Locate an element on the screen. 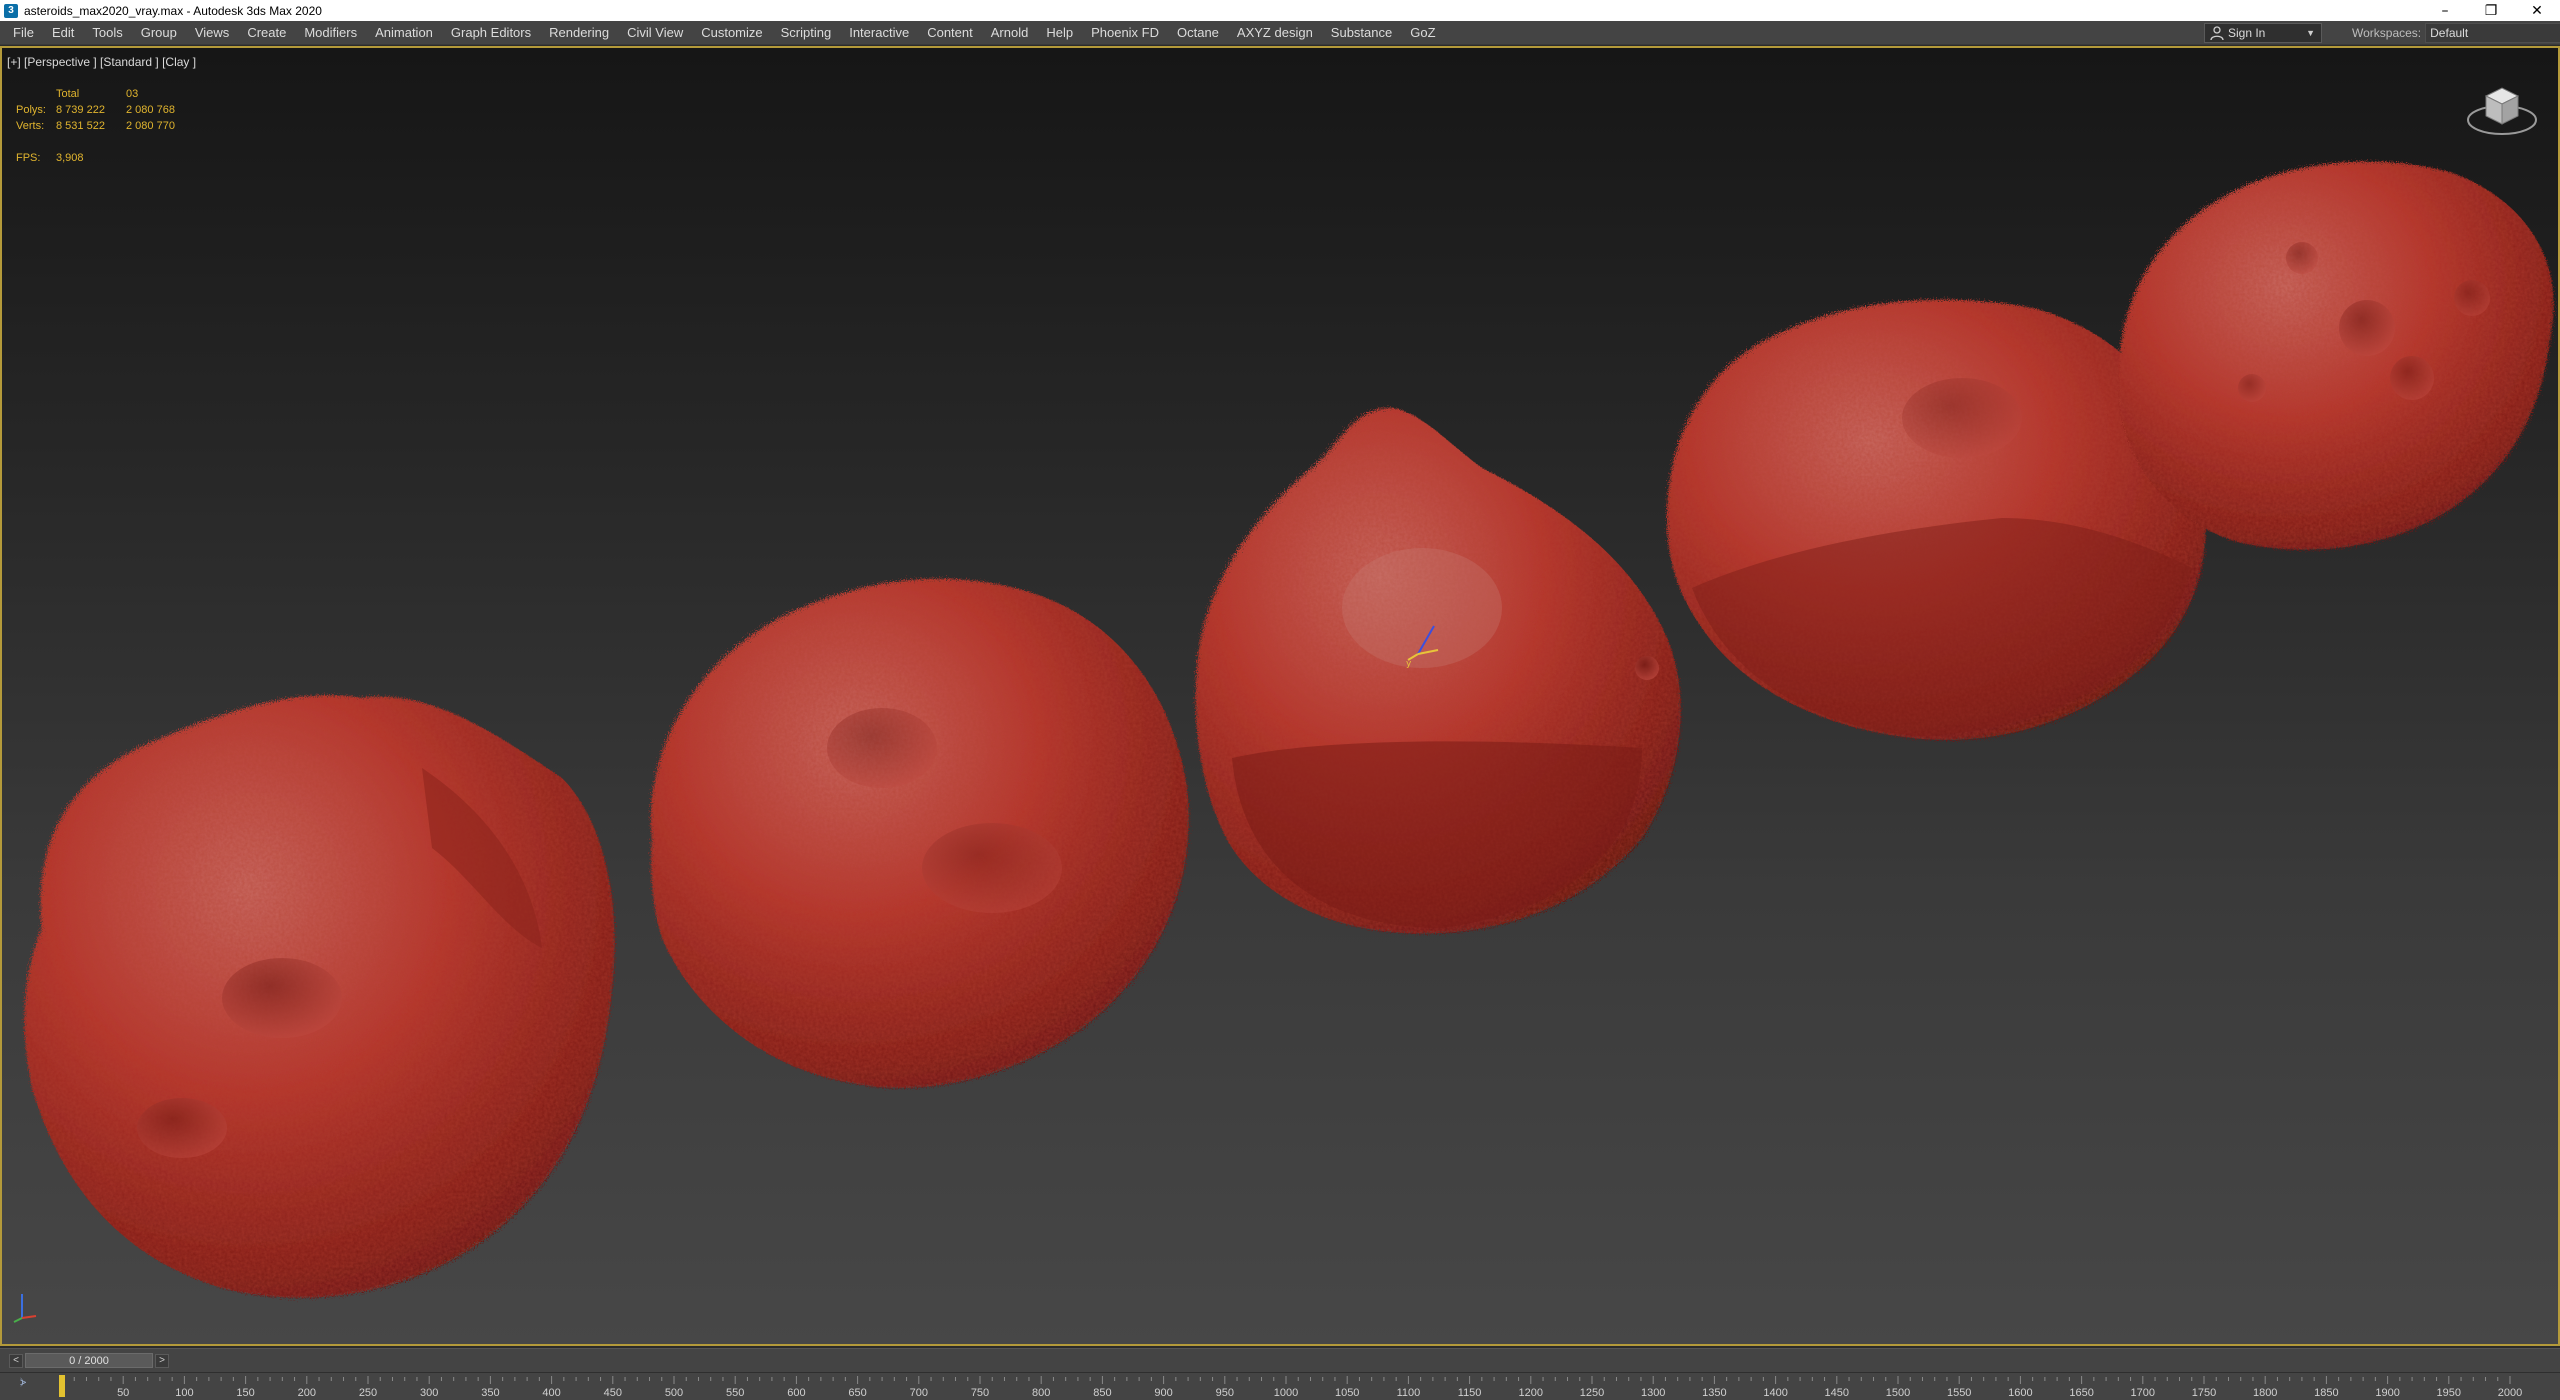 The image size is (2560, 1400). workspaces-label: Workspaces: is located at coordinates (2387, 33).